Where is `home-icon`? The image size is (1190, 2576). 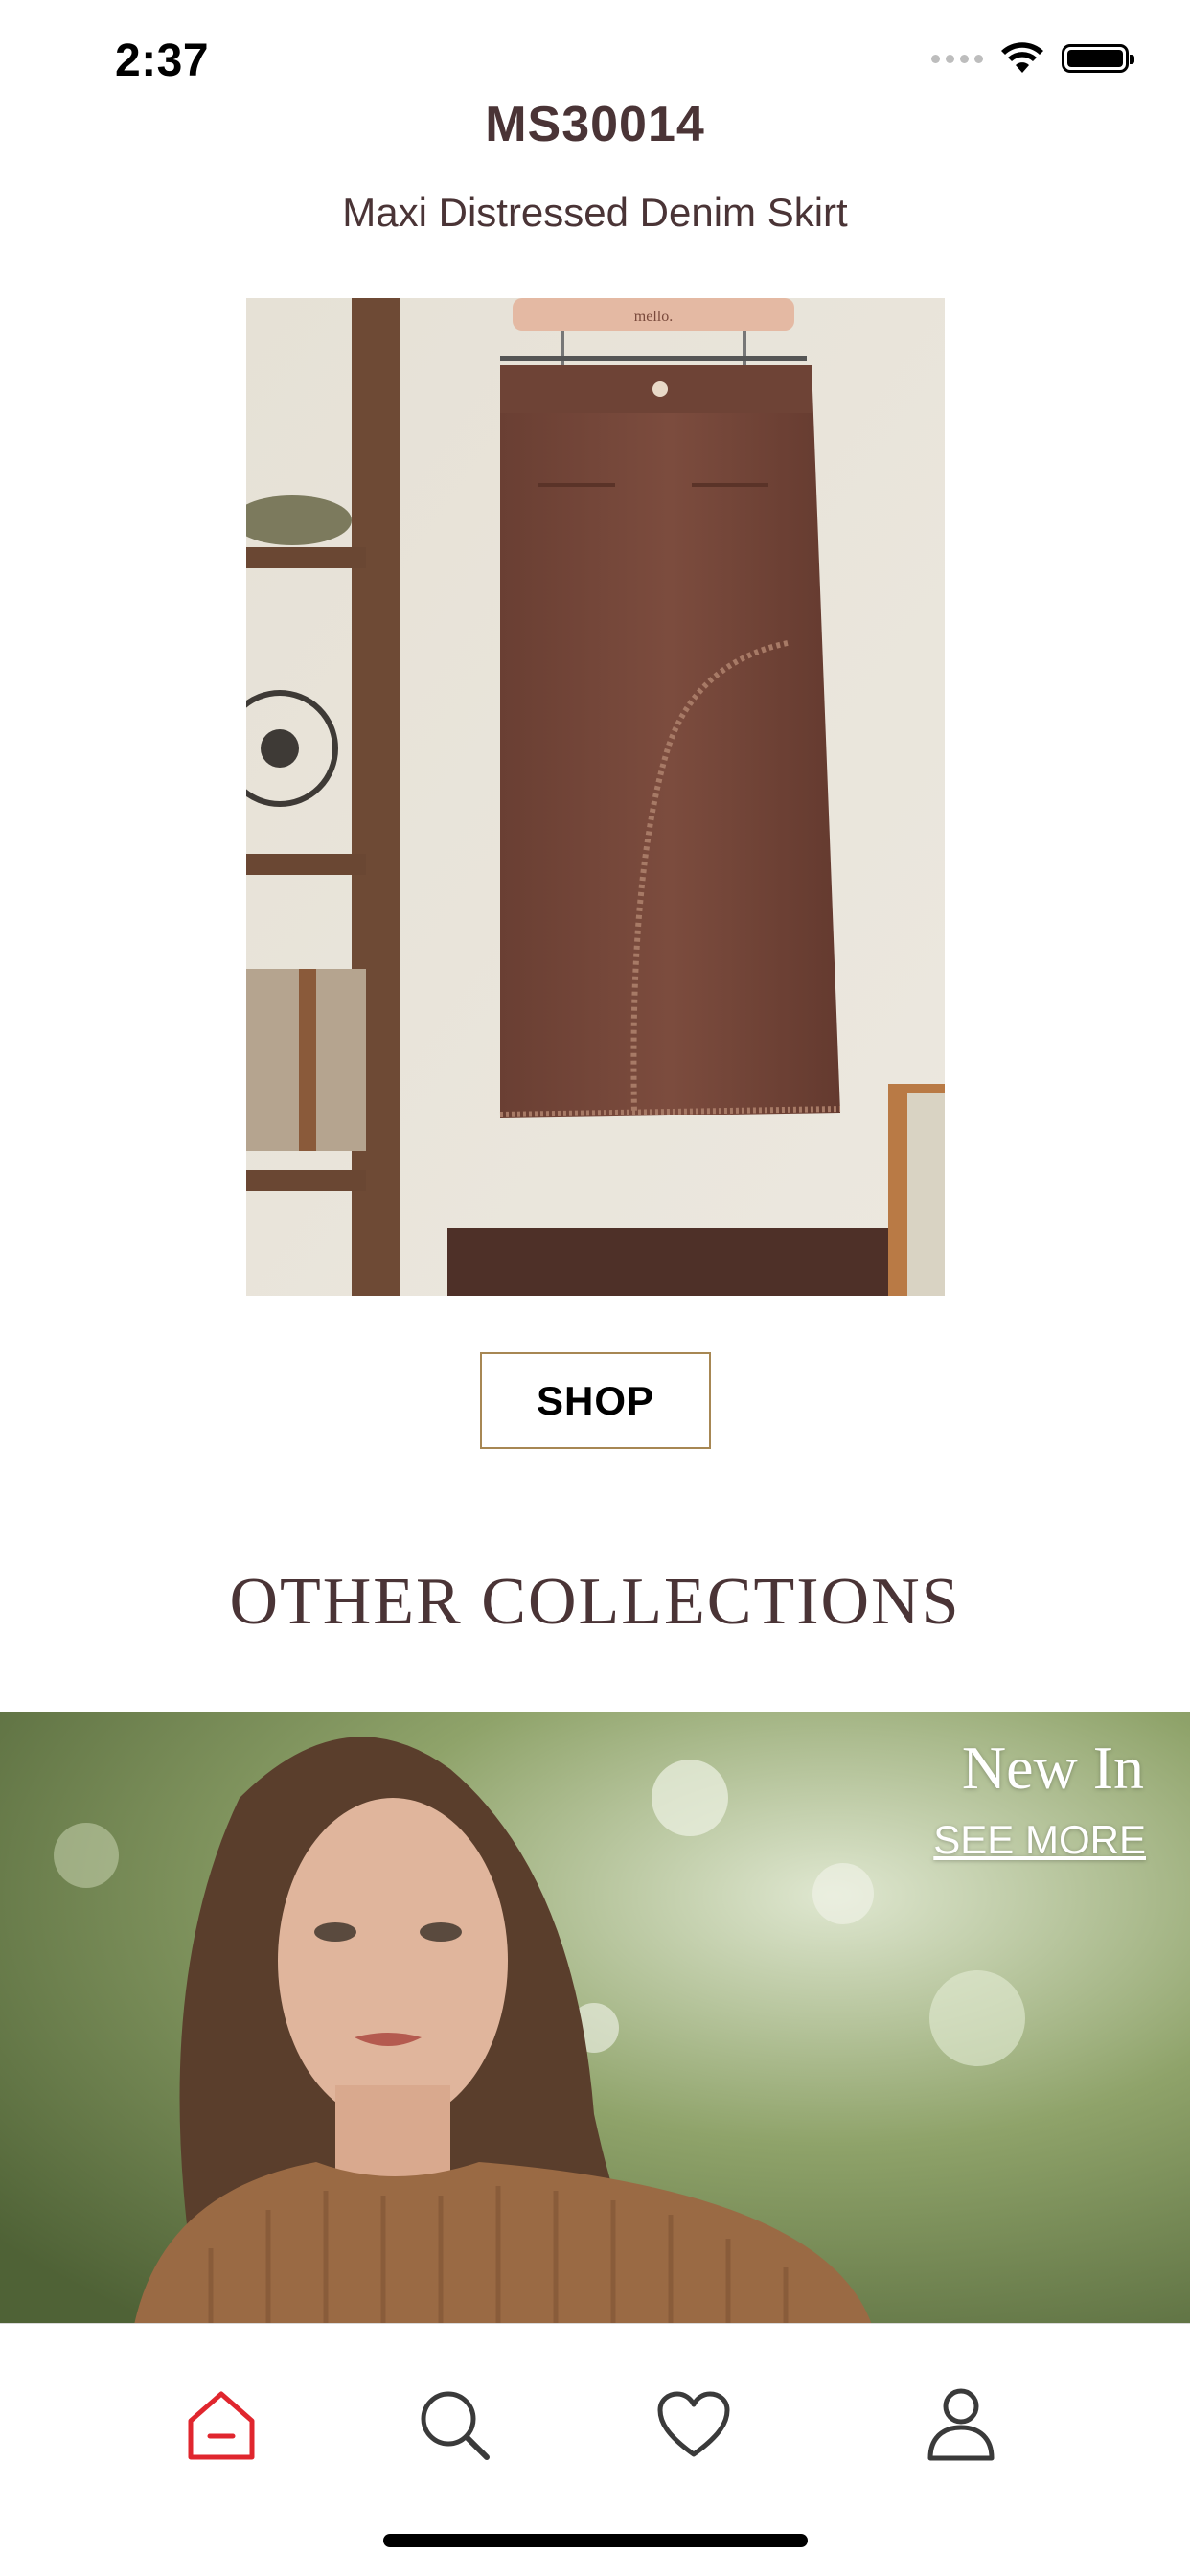 home-icon is located at coordinates (222, 2425).